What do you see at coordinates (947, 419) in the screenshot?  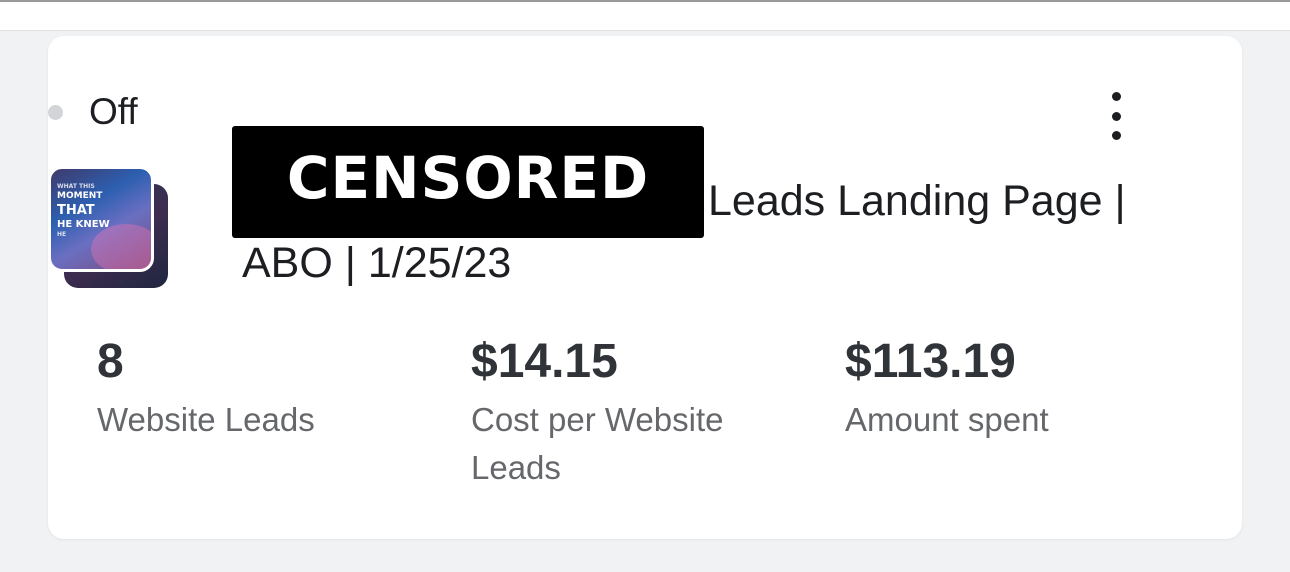 I see `metric-label: Amount spent` at bounding box center [947, 419].